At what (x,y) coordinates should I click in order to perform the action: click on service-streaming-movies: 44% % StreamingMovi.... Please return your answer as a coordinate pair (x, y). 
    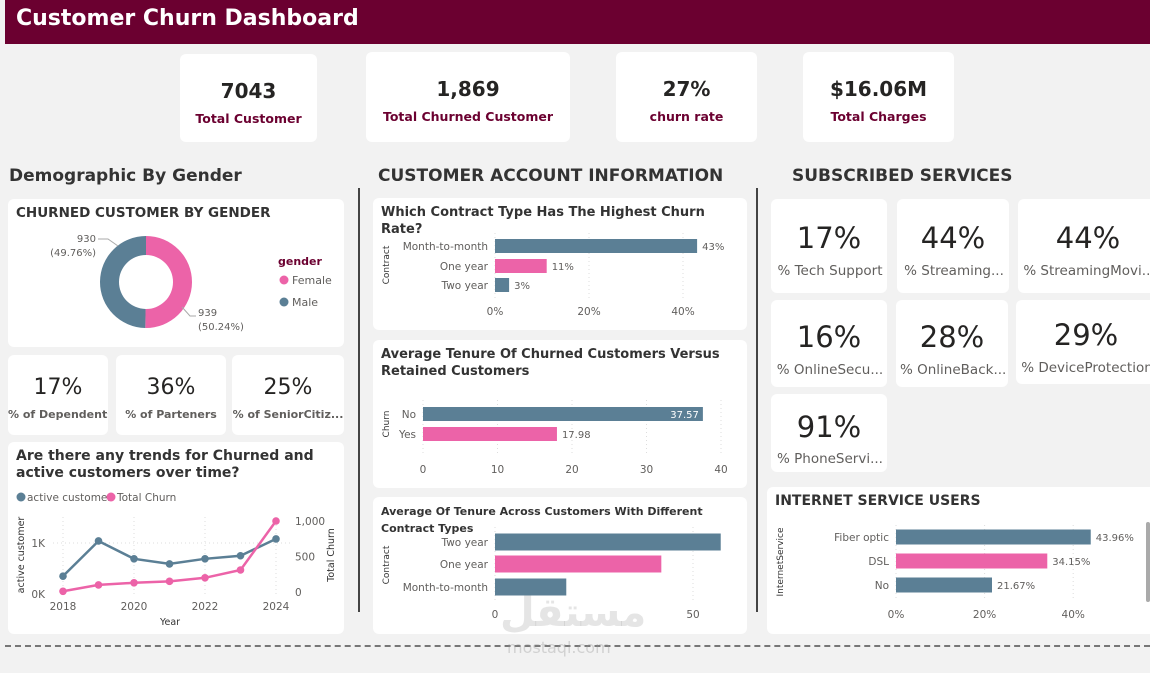
    Looking at the image, I should click on (1084, 246).